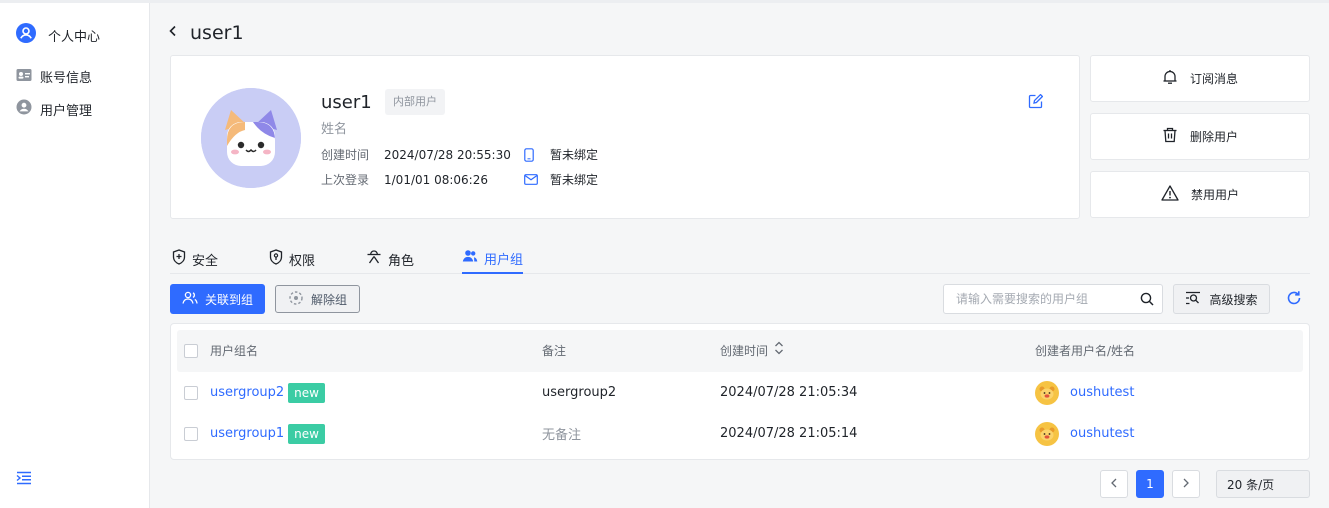  What do you see at coordinates (415, 102) in the screenshot?
I see `user-type-tag: 内部用户` at bounding box center [415, 102].